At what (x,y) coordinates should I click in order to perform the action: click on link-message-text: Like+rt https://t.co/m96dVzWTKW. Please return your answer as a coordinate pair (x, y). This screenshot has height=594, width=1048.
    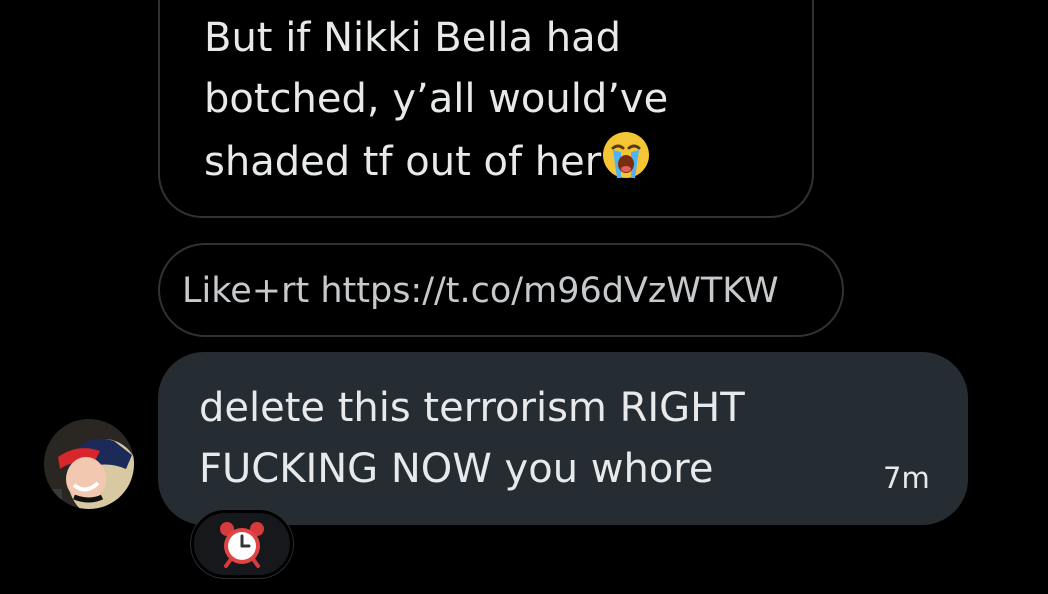
    Looking at the image, I should click on (480, 291).